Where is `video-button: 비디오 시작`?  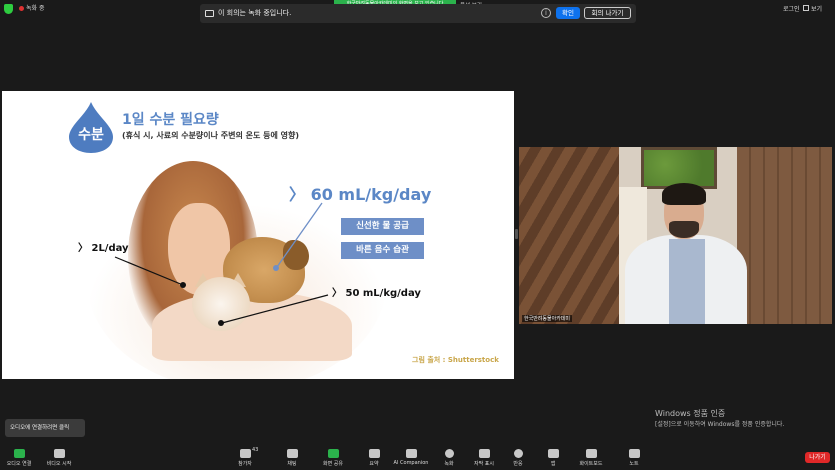 video-button: 비디오 시작 is located at coordinates (59, 458).